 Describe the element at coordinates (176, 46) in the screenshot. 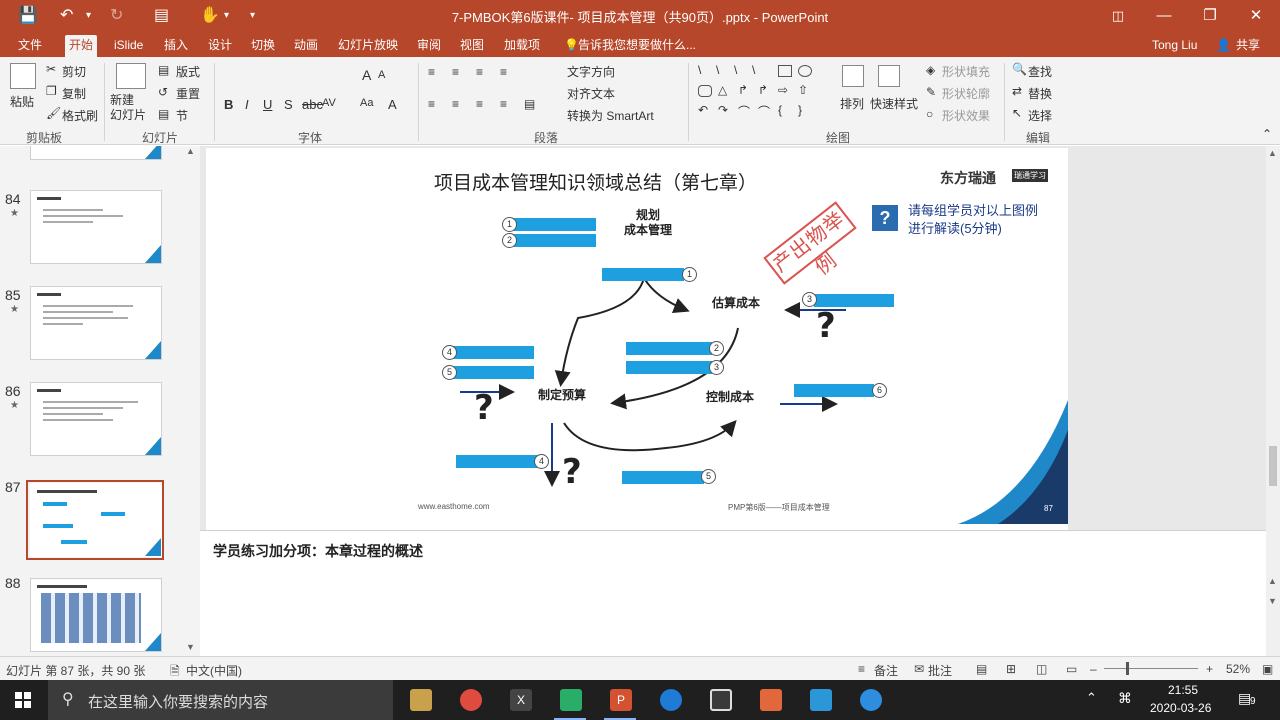

I see `tab-insert: 插入` at that location.